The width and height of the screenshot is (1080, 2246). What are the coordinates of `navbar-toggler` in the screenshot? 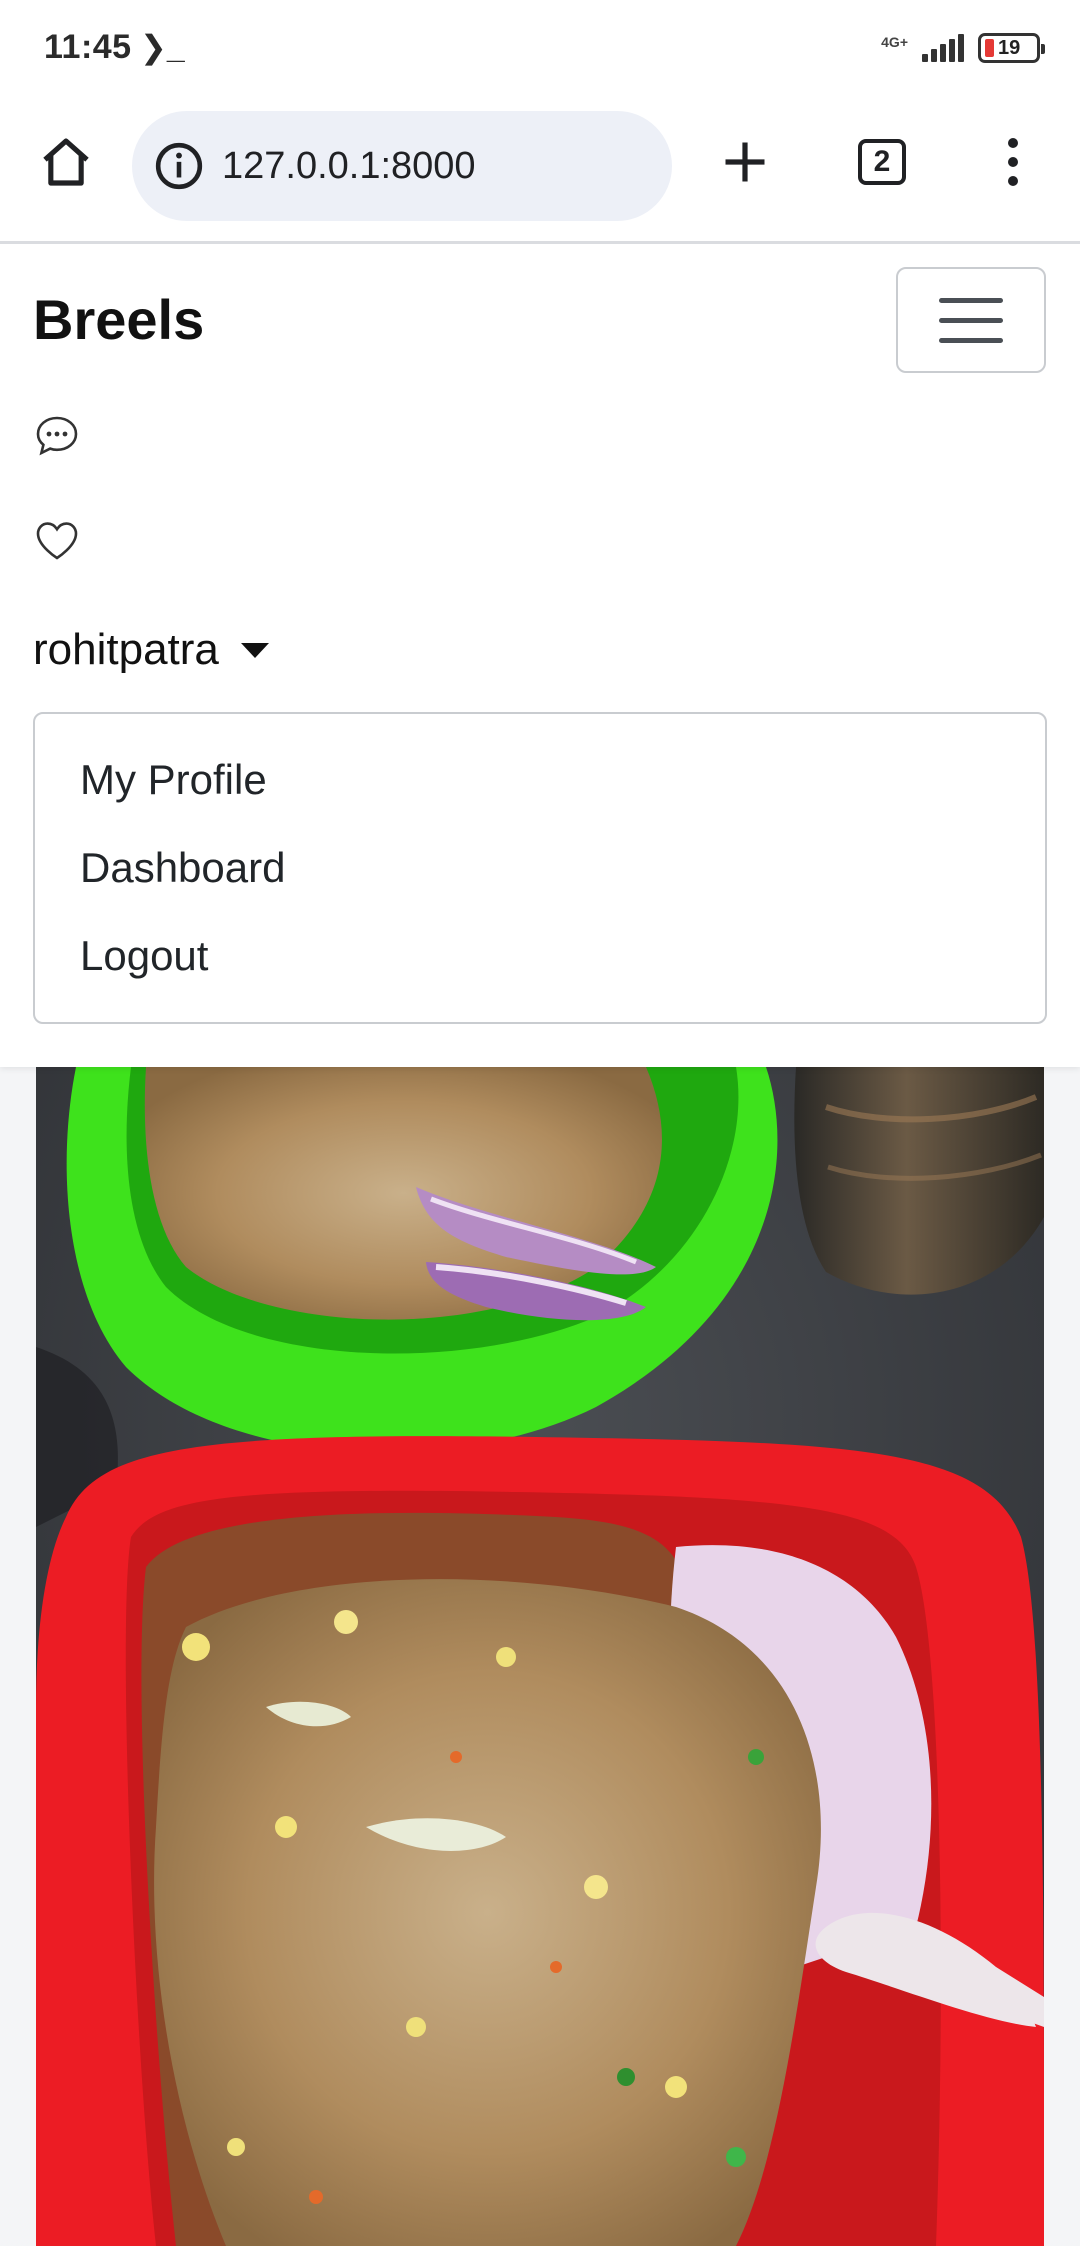 It's located at (971, 320).